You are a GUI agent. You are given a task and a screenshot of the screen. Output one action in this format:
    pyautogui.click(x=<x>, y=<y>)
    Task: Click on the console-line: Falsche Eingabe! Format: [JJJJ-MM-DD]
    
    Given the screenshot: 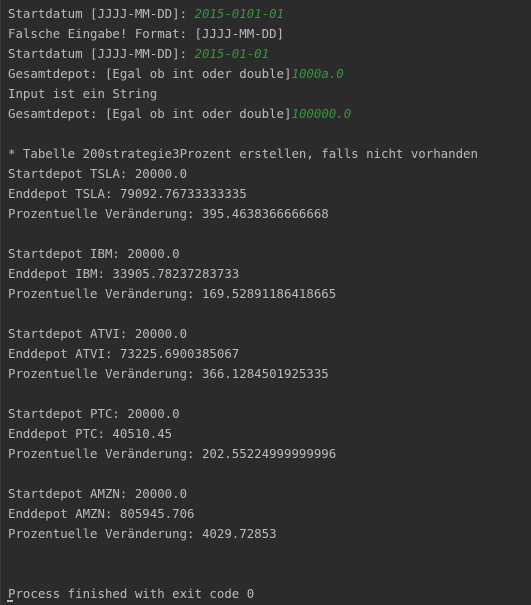 What is the action you would take?
    pyautogui.click(x=146, y=33)
    